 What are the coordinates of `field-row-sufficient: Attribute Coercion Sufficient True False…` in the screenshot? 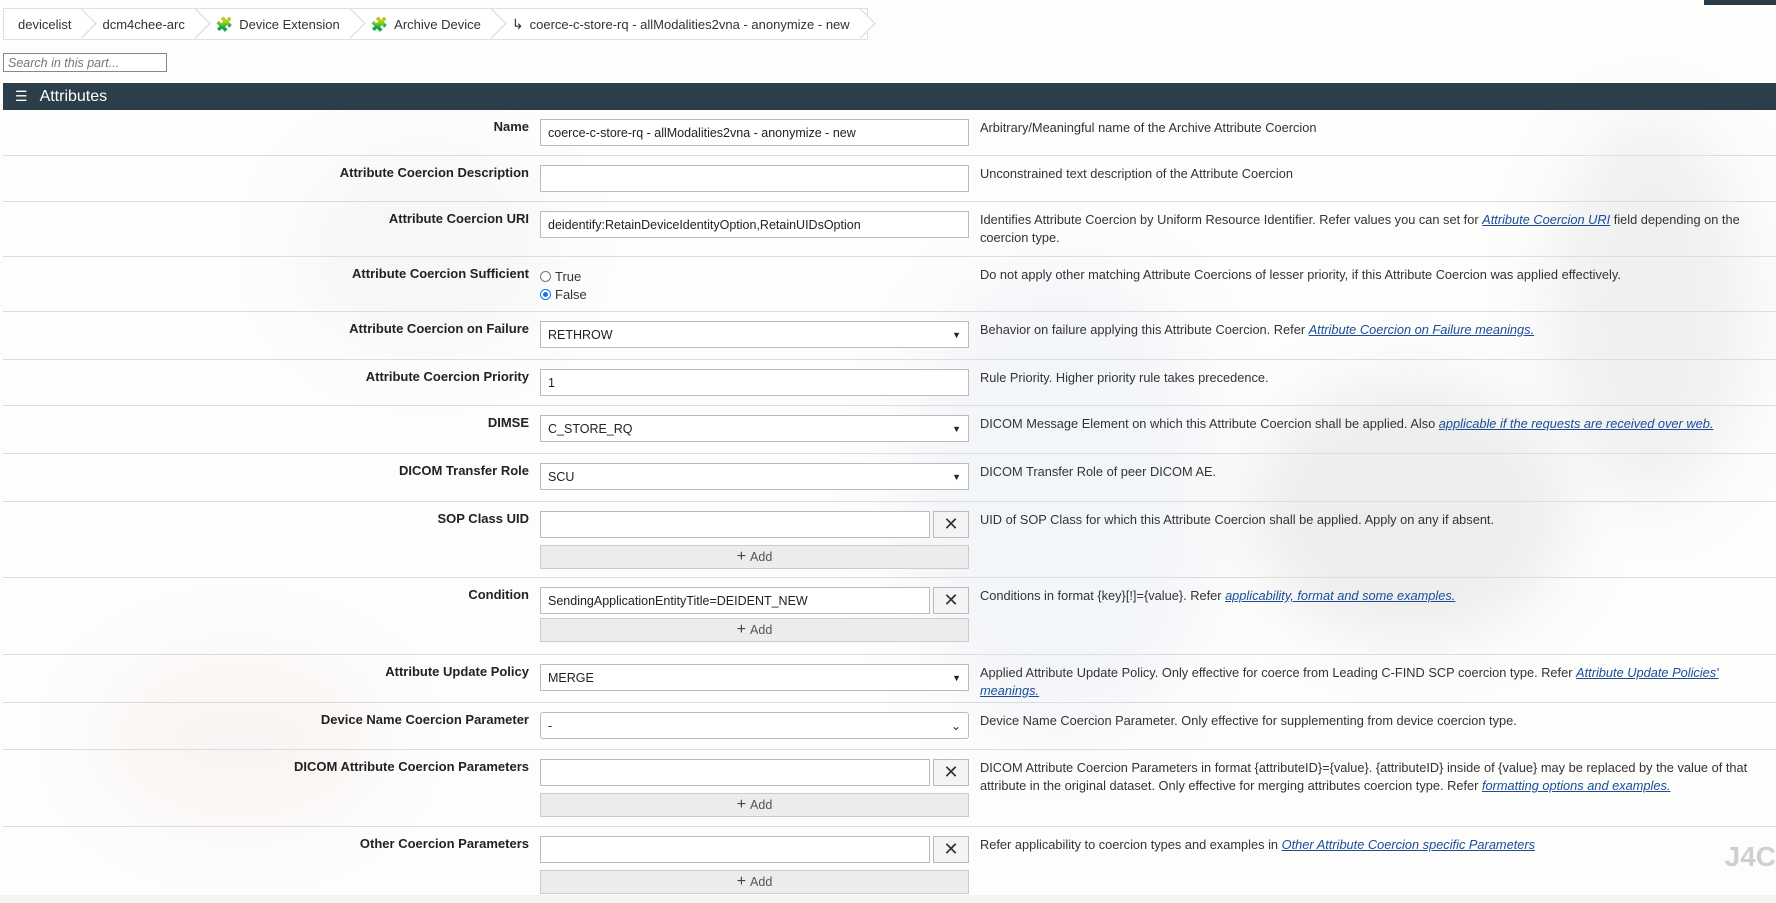 It's located at (889, 284).